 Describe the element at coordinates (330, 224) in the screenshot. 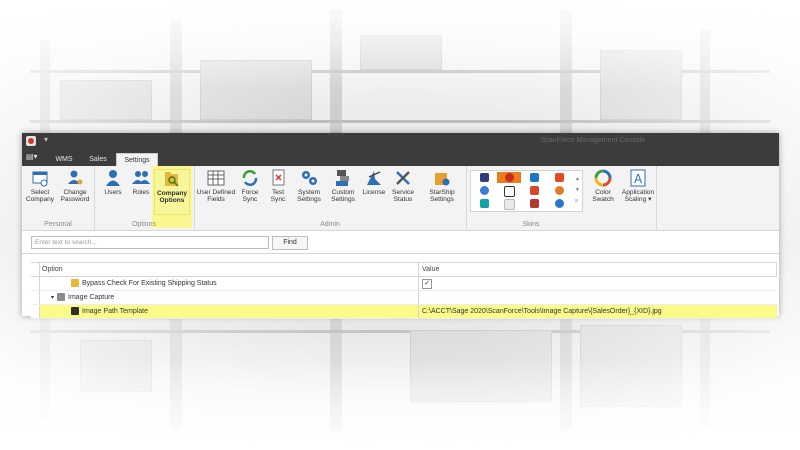

I see `group-label-admin: Admin` at that location.